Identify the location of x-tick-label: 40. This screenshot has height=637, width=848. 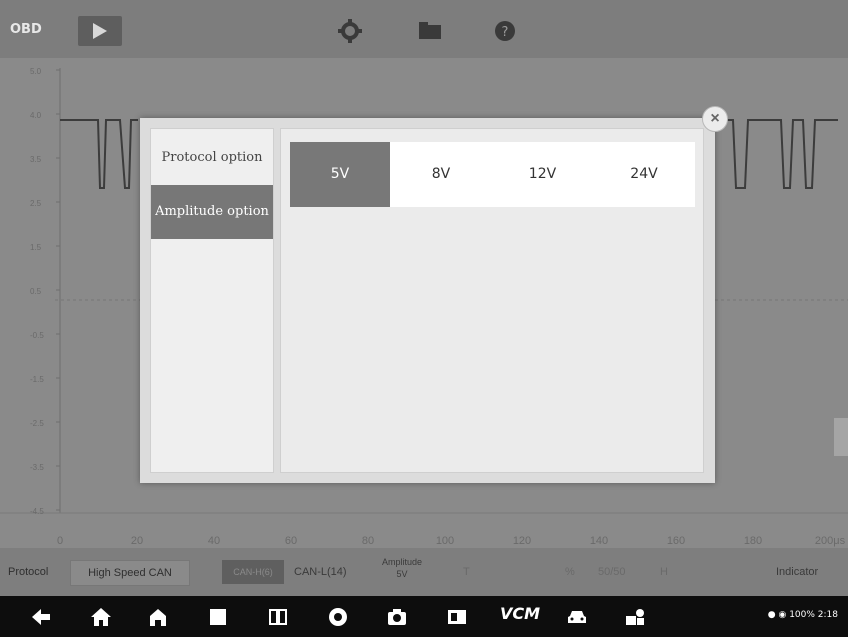
(214, 541).